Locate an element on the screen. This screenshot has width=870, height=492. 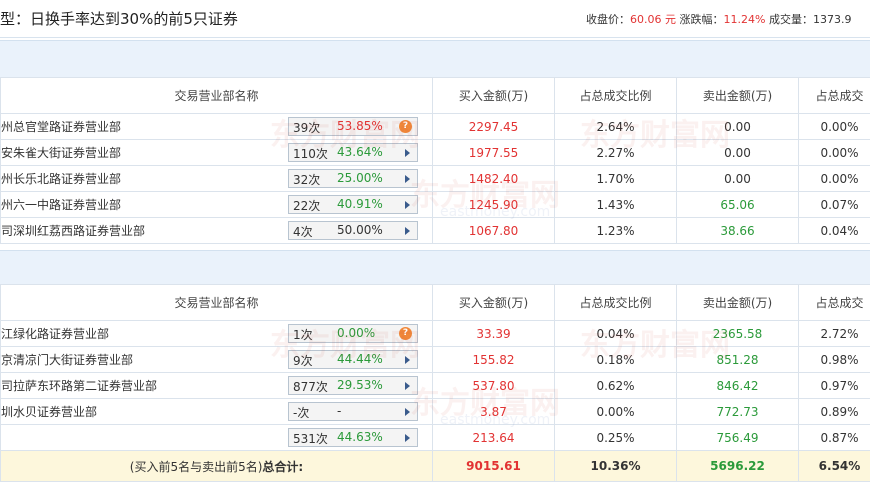
total-ratio2: 6.54% is located at coordinates (834, 466).